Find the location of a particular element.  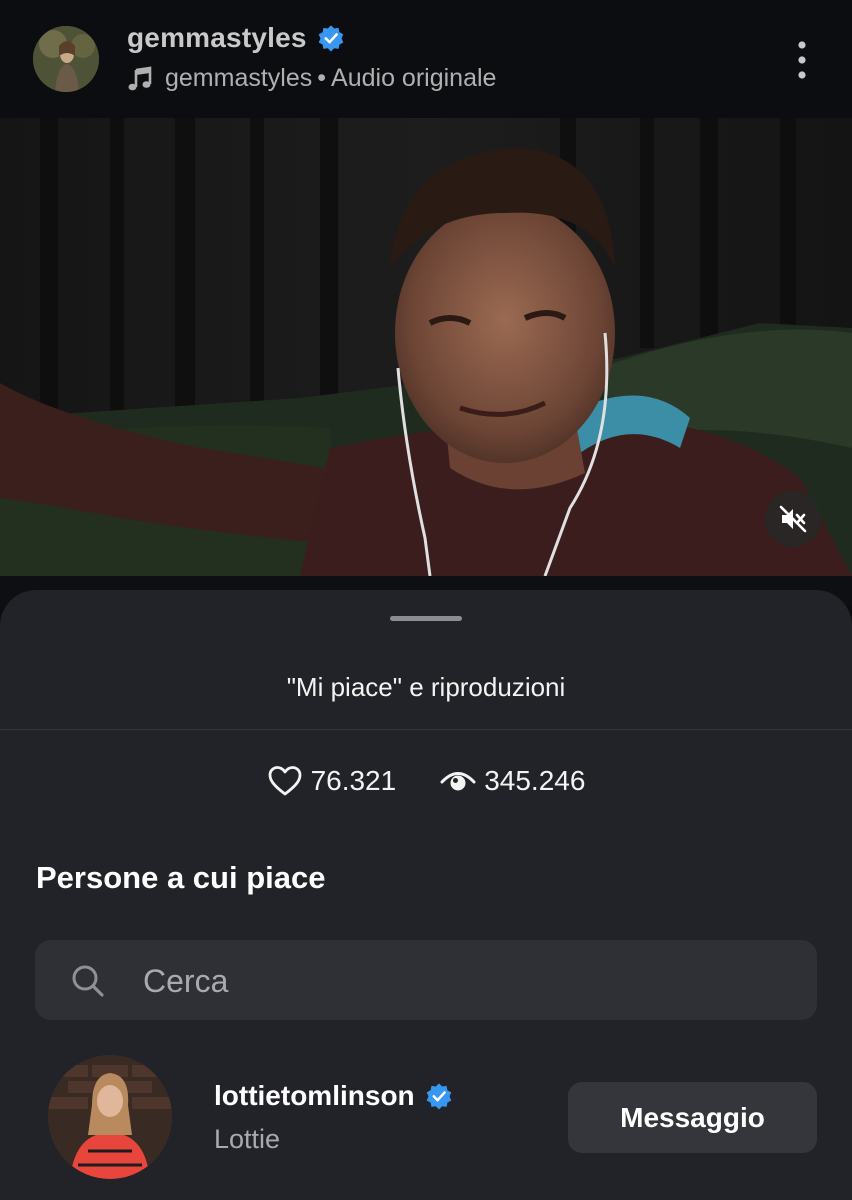

mute-button is located at coordinates (793, 519).